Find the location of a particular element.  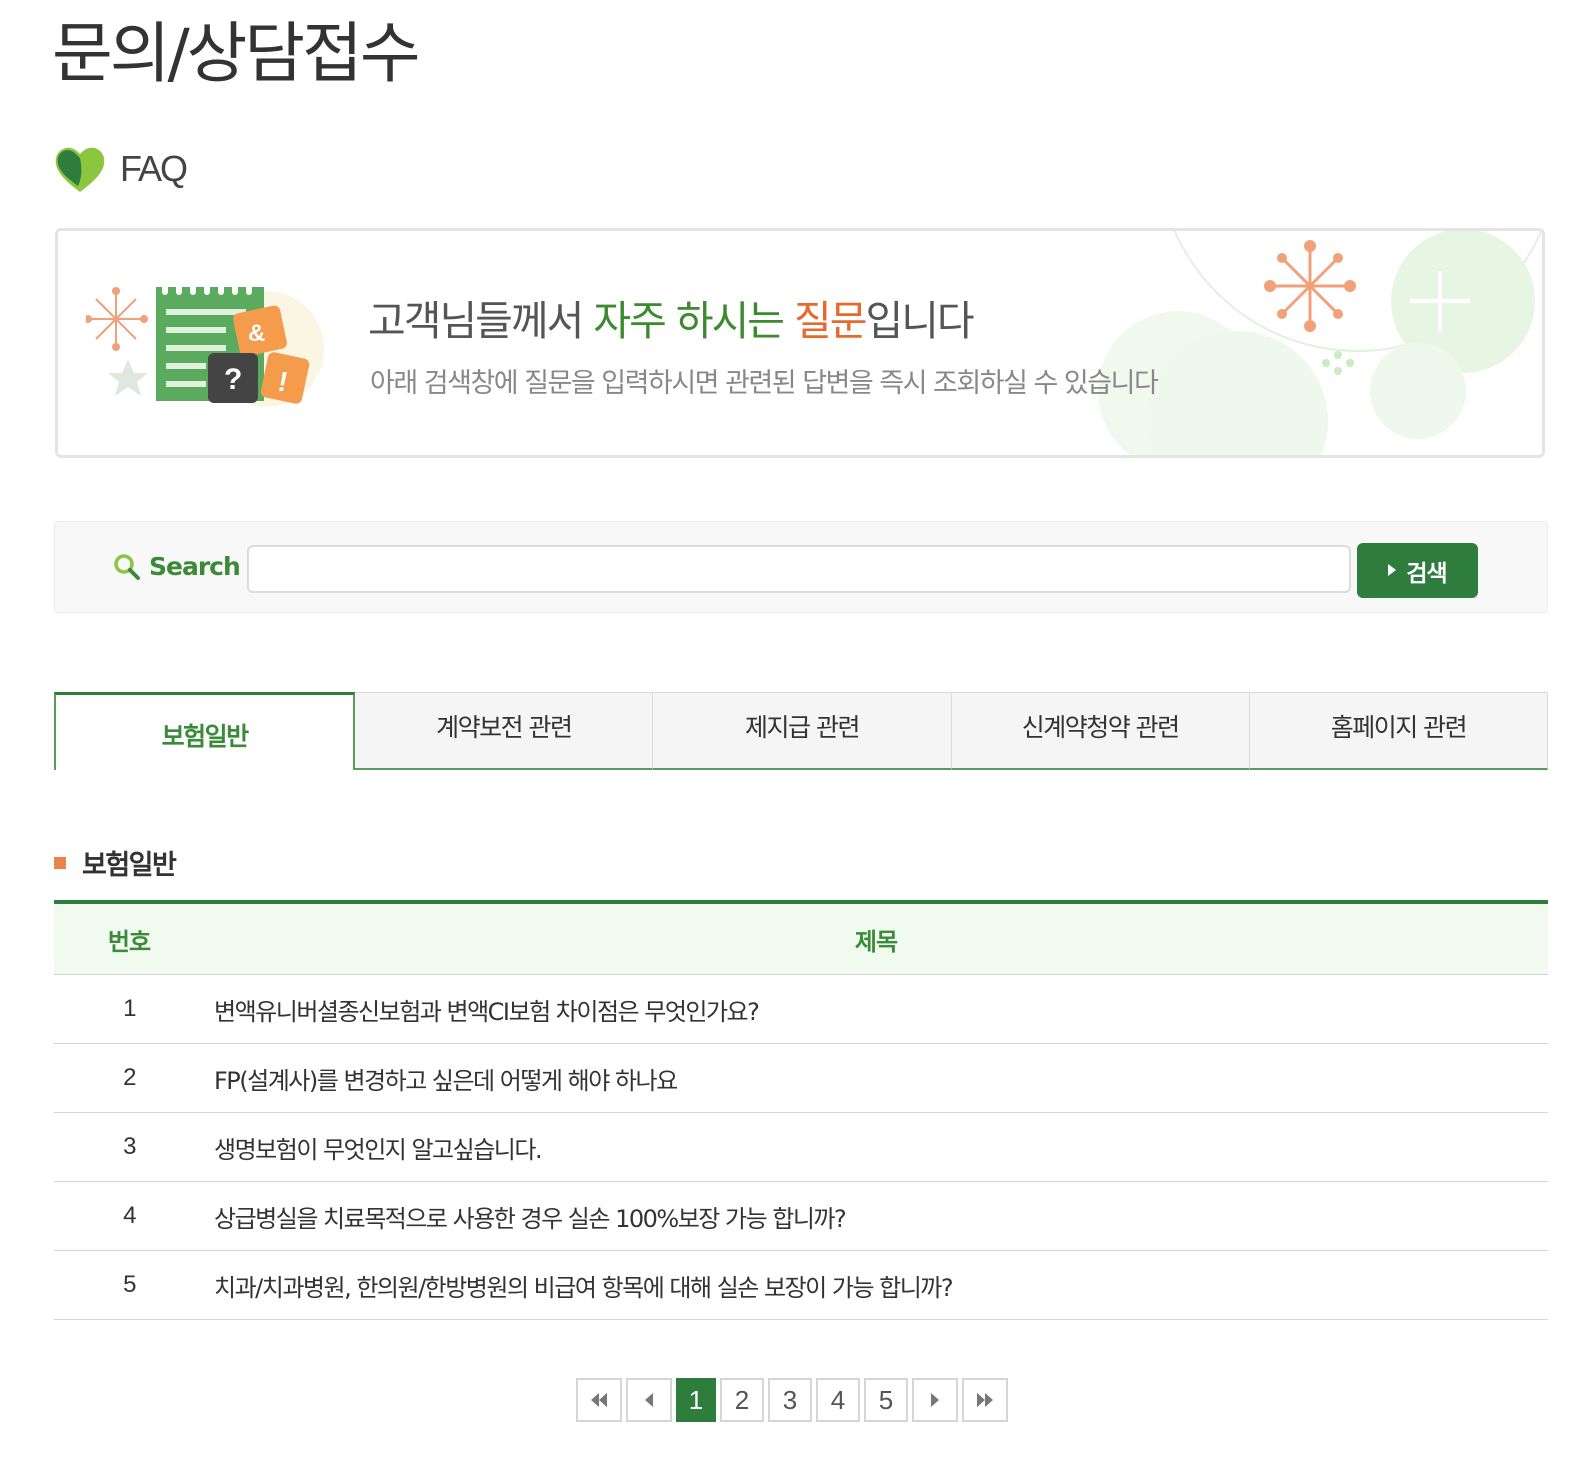

table-row: 3 생명보험이 무엇인지 알고싶습니다. is located at coordinates (801, 1147).